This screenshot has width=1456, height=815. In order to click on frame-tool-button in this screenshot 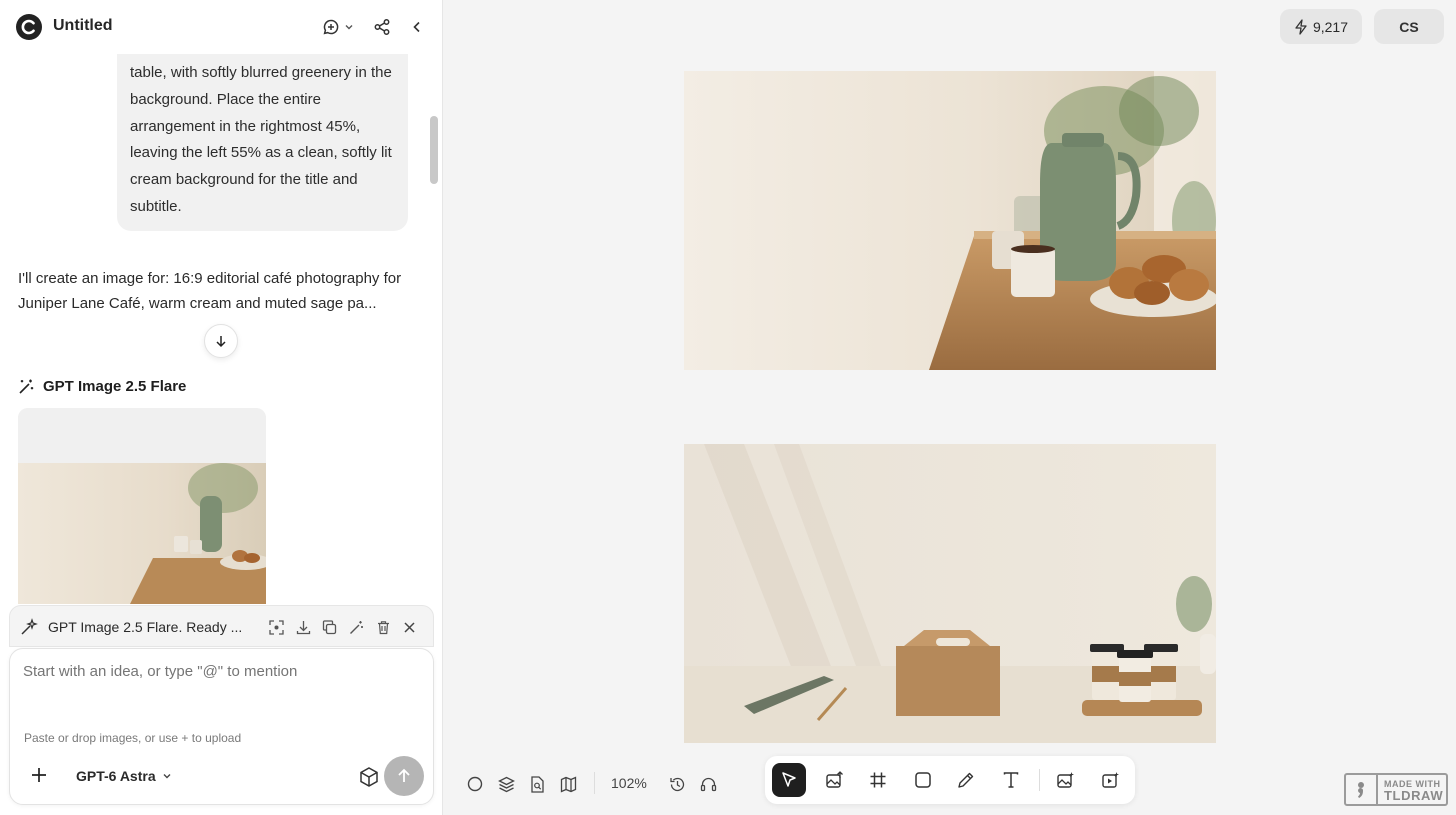, I will do `click(878, 780)`.